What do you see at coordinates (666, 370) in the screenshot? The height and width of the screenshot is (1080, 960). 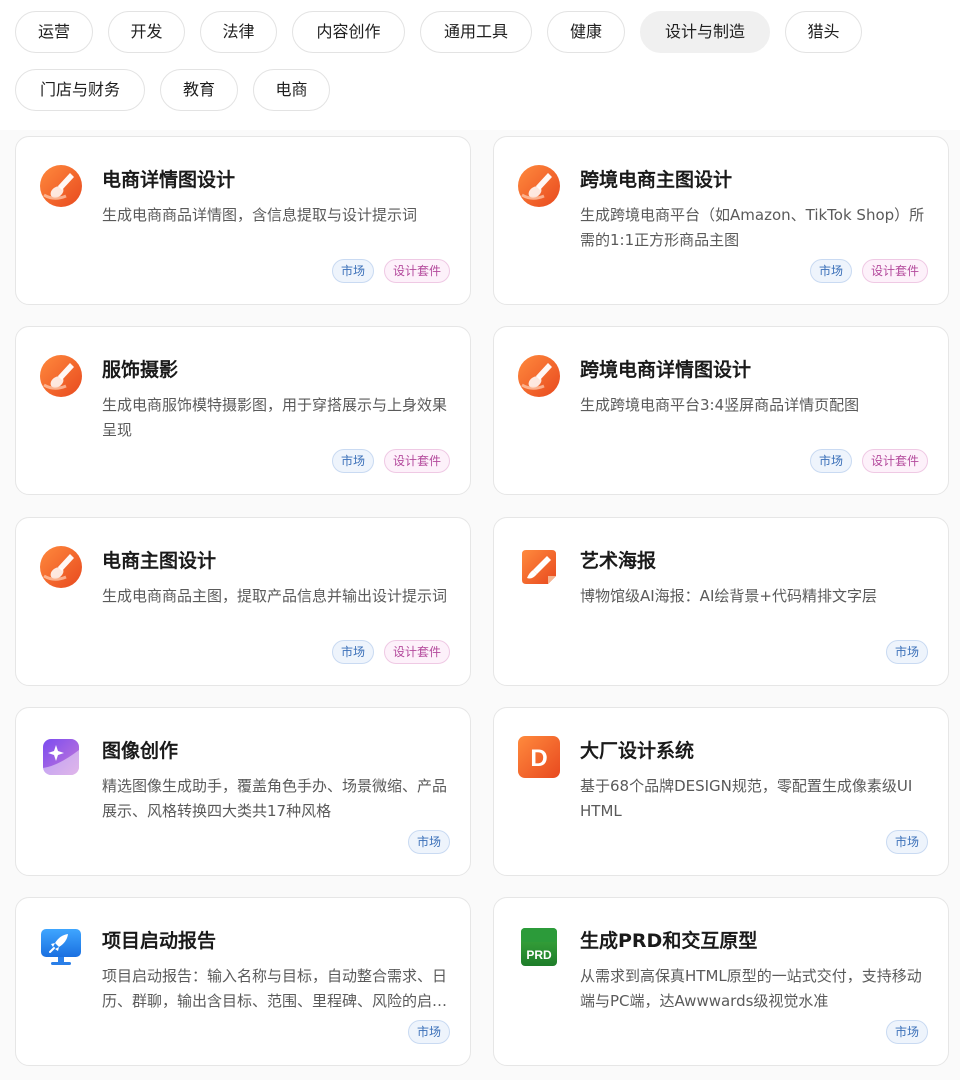 I see `card-title: 跨境电商详情图设计` at bounding box center [666, 370].